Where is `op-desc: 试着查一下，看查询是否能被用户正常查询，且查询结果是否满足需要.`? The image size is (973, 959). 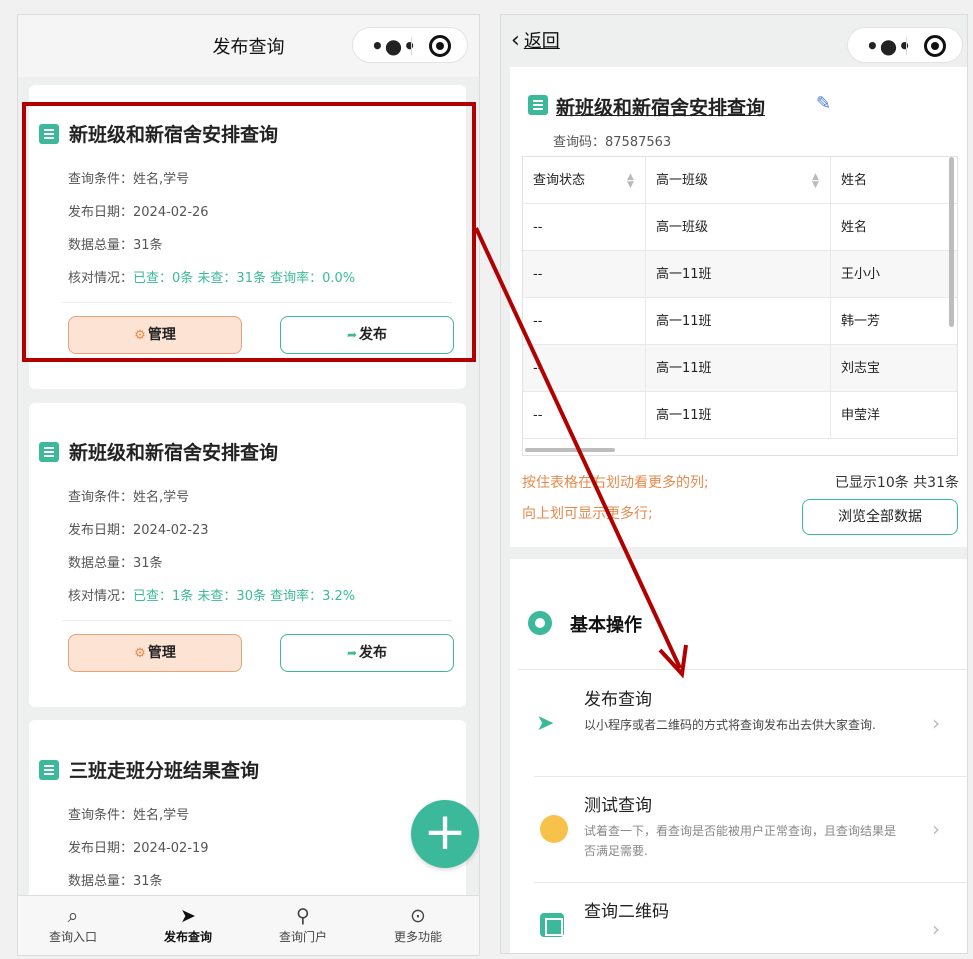 op-desc: 试着查一下，看查询是否能被用户正常查询，且查询结果是否满足需要. is located at coordinates (740, 841).